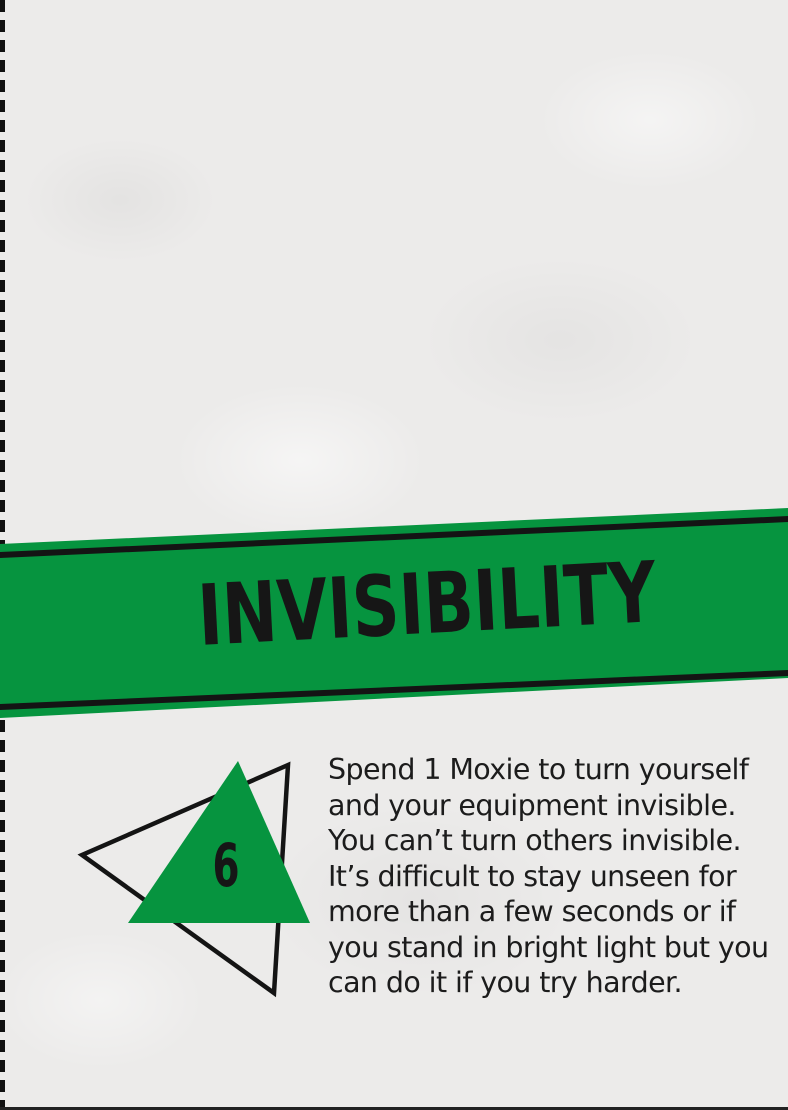 This screenshot has height=1110, width=788. Describe the element at coordinates (427, 604) in the screenshot. I see `card-title: INVISIBILITY` at that location.